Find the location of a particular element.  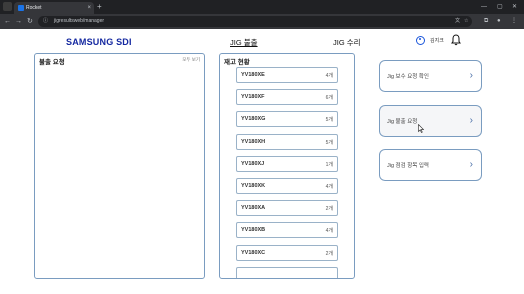

tab-close-icon: × is located at coordinates (89, 8).